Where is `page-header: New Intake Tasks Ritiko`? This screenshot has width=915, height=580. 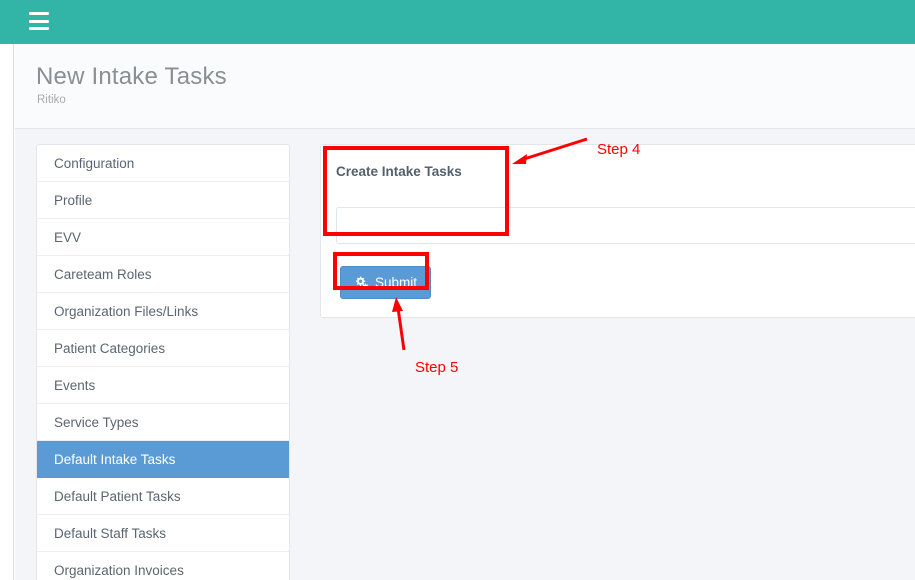 page-header: New Intake Tasks Ritiko is located at coordinates (465, 86).